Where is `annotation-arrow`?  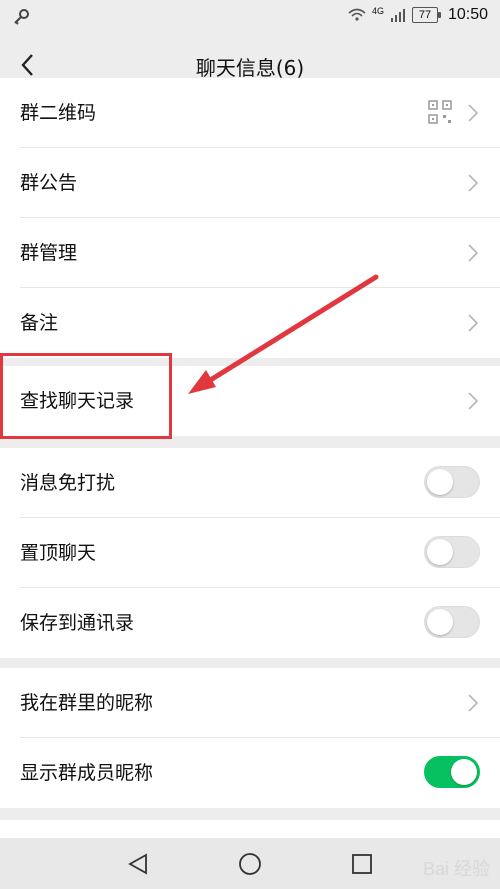 annotation-arrow is located at coordinates (283, 334).